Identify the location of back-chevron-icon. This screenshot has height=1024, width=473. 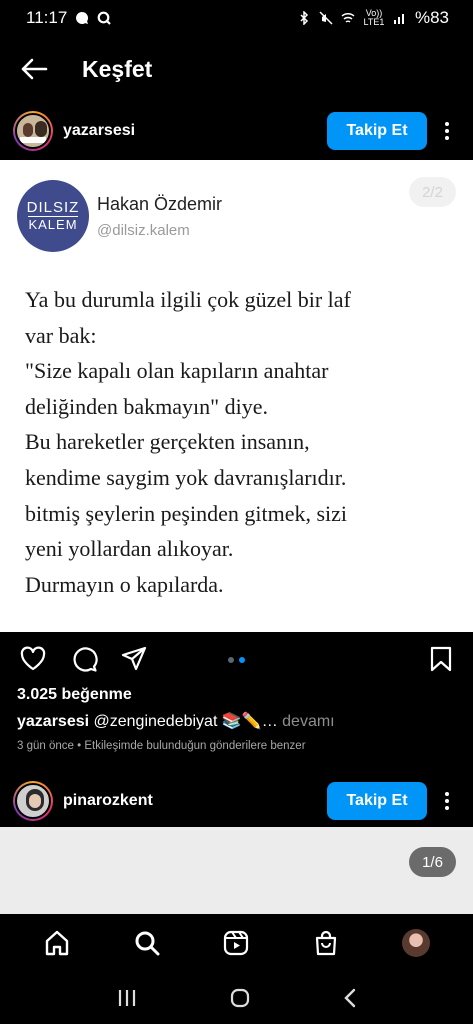
(350, 998).